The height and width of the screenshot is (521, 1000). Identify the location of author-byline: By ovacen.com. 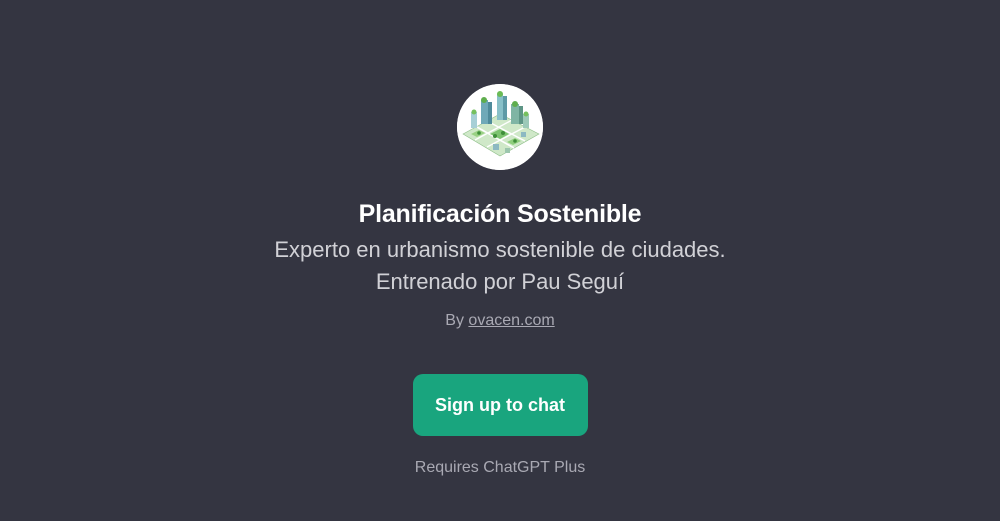
(499, 321).